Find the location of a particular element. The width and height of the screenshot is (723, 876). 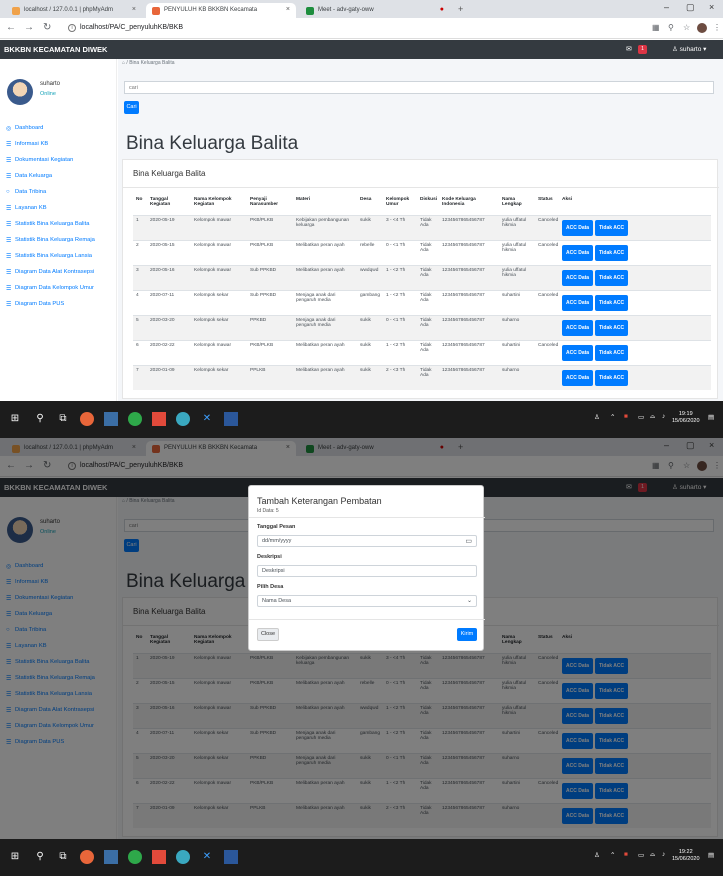

reload-icon: ↻ is located at coordinates (47, 27).